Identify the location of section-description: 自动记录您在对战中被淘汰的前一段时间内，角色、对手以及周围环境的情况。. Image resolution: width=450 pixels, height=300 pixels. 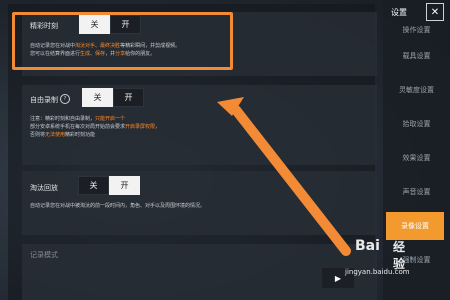
(117, 206).